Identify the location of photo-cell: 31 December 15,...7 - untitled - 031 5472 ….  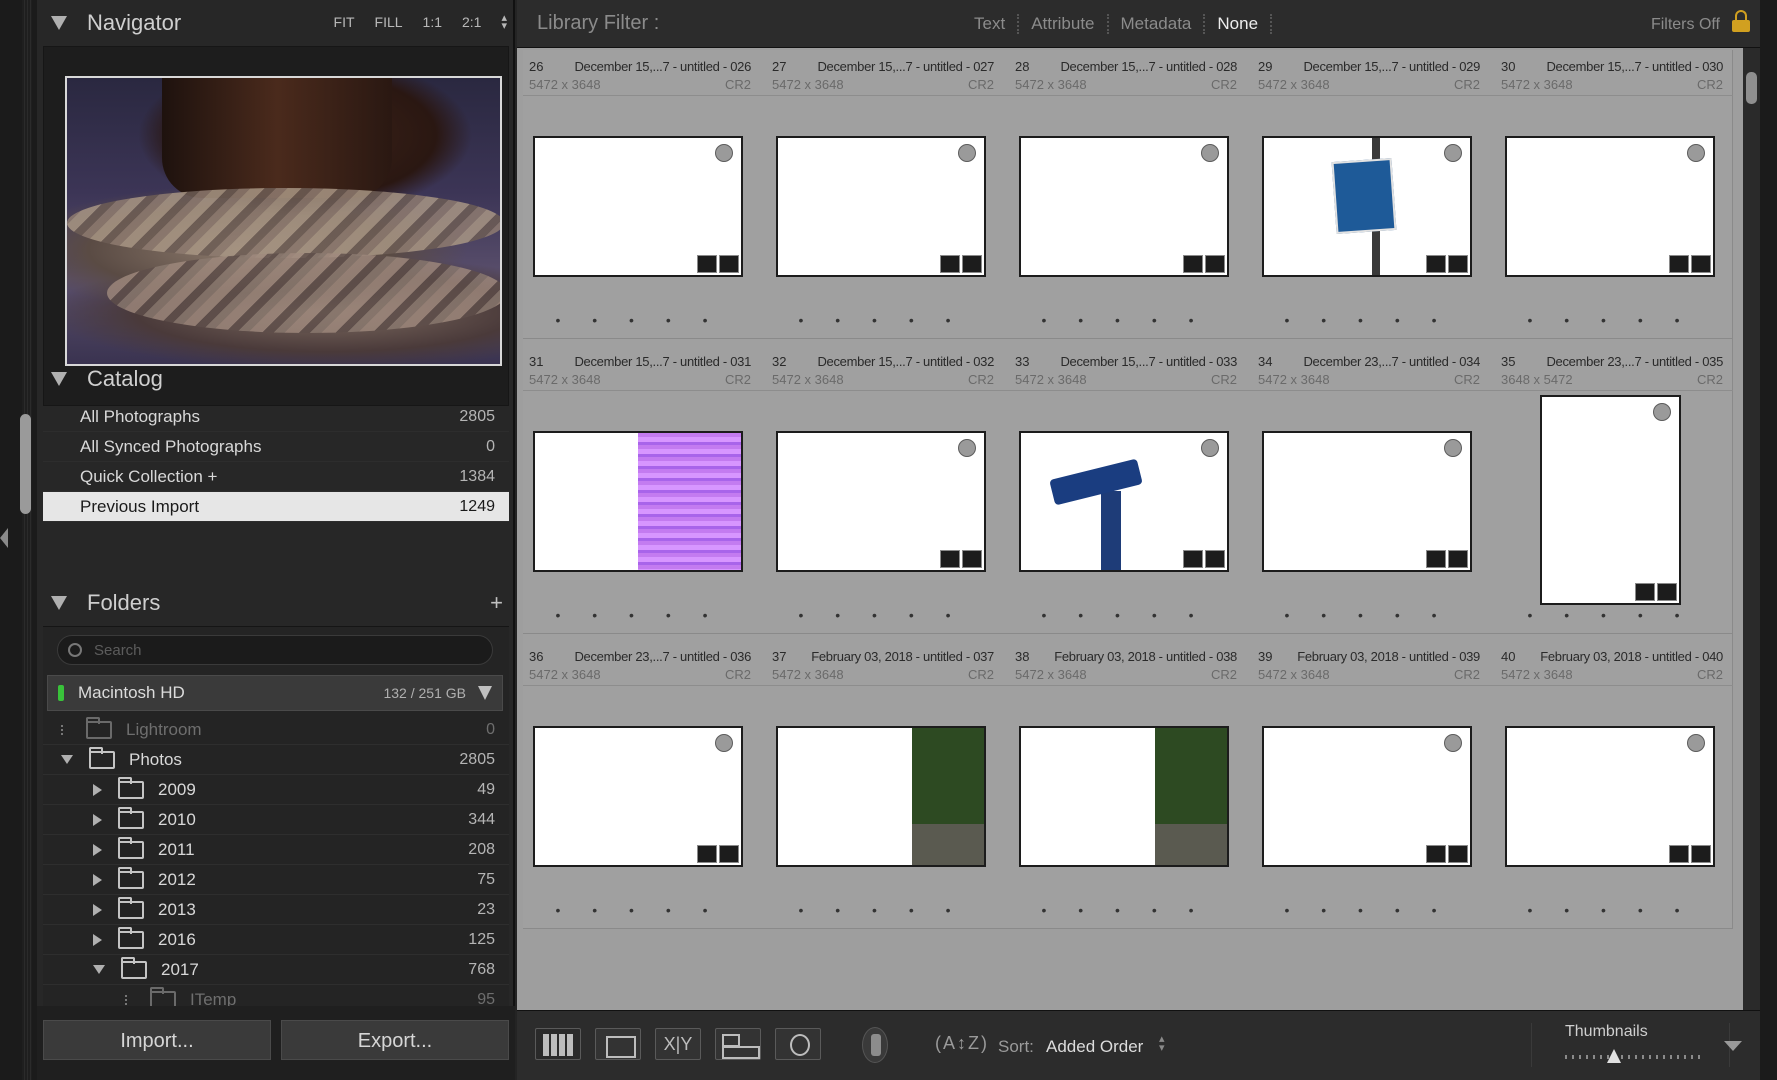
(642, 486).